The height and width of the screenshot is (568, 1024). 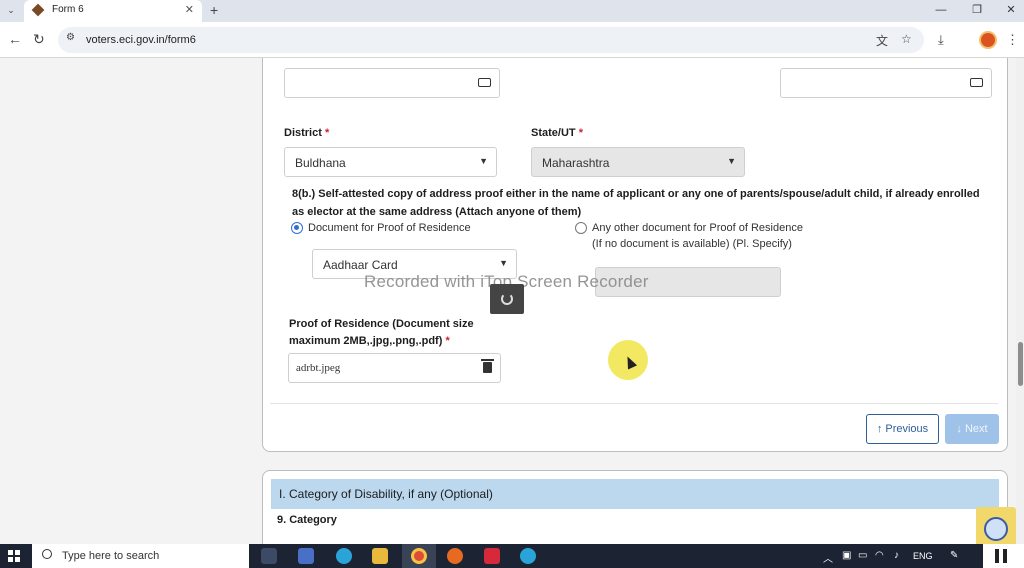 I want to click on page-scrollbar, so click(x=1020, y=301).